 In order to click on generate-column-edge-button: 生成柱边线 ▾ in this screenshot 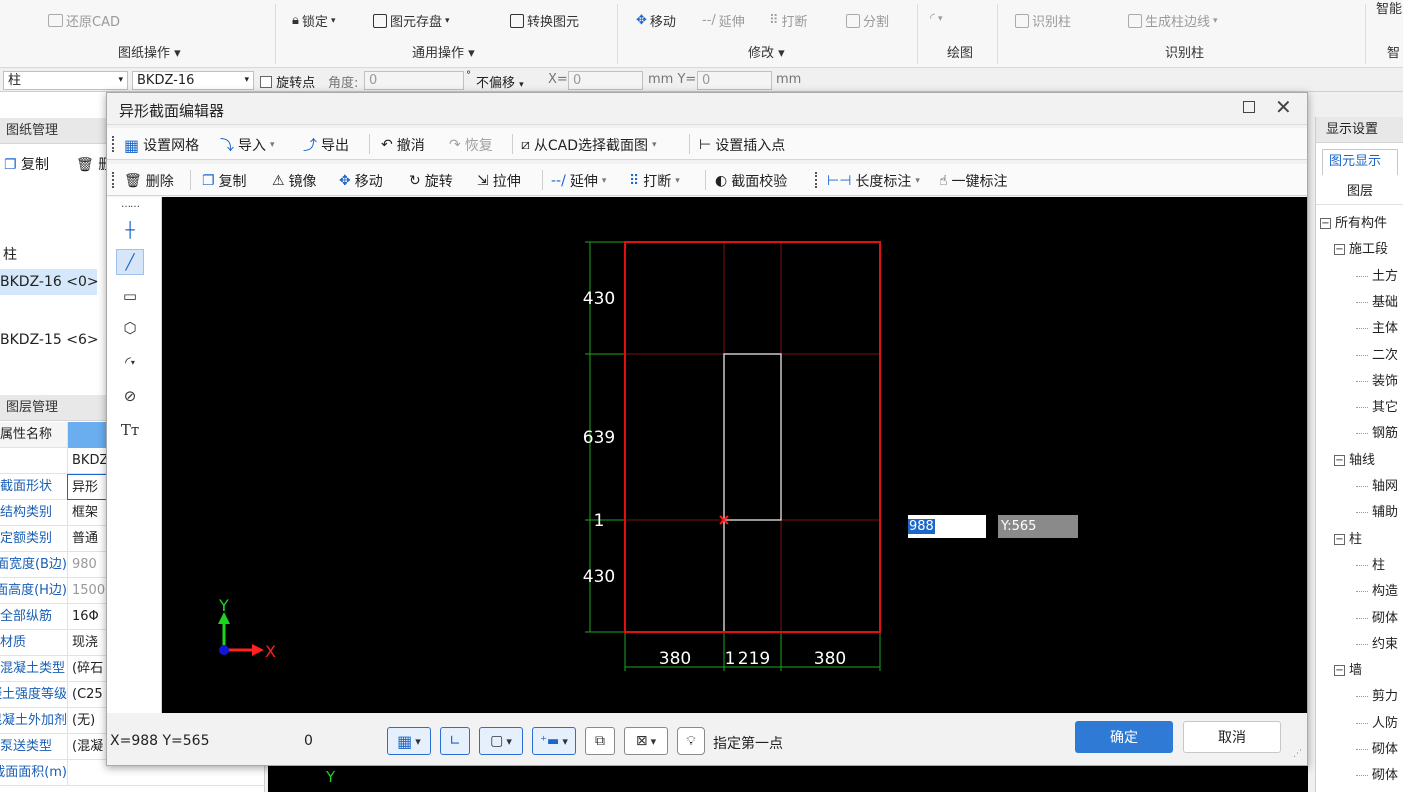, I will do `click(1173, 20)`.